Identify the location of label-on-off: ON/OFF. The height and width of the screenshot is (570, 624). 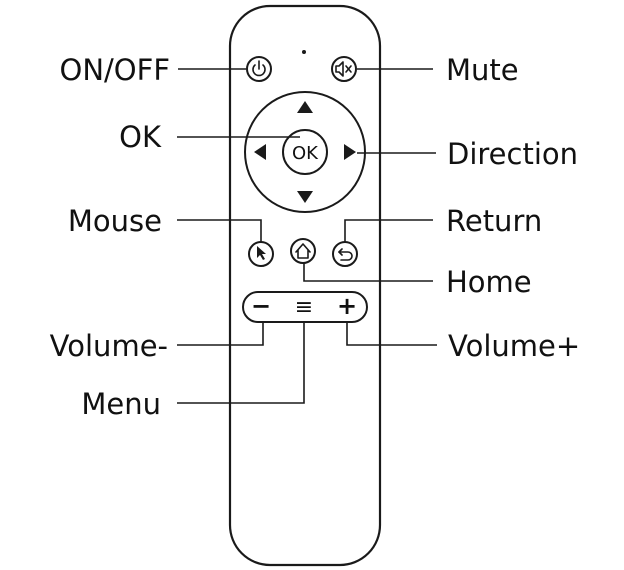
(115, 70).